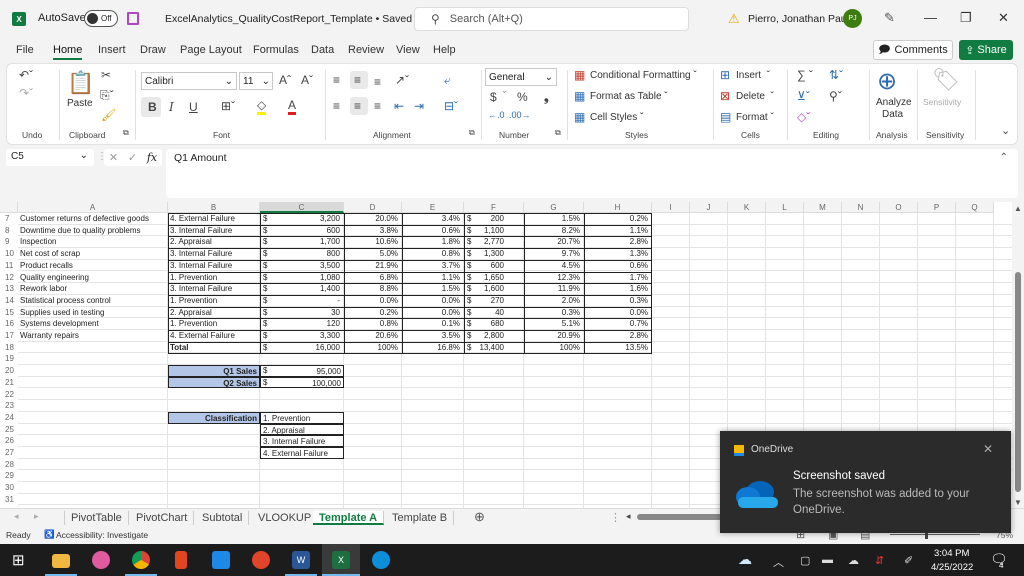 This screenshot has height=576, width=1024. Describe the element at coordinates (617, 278) in the screenshot. I see `q2-percent-of-sales: 1.7%` at that location.